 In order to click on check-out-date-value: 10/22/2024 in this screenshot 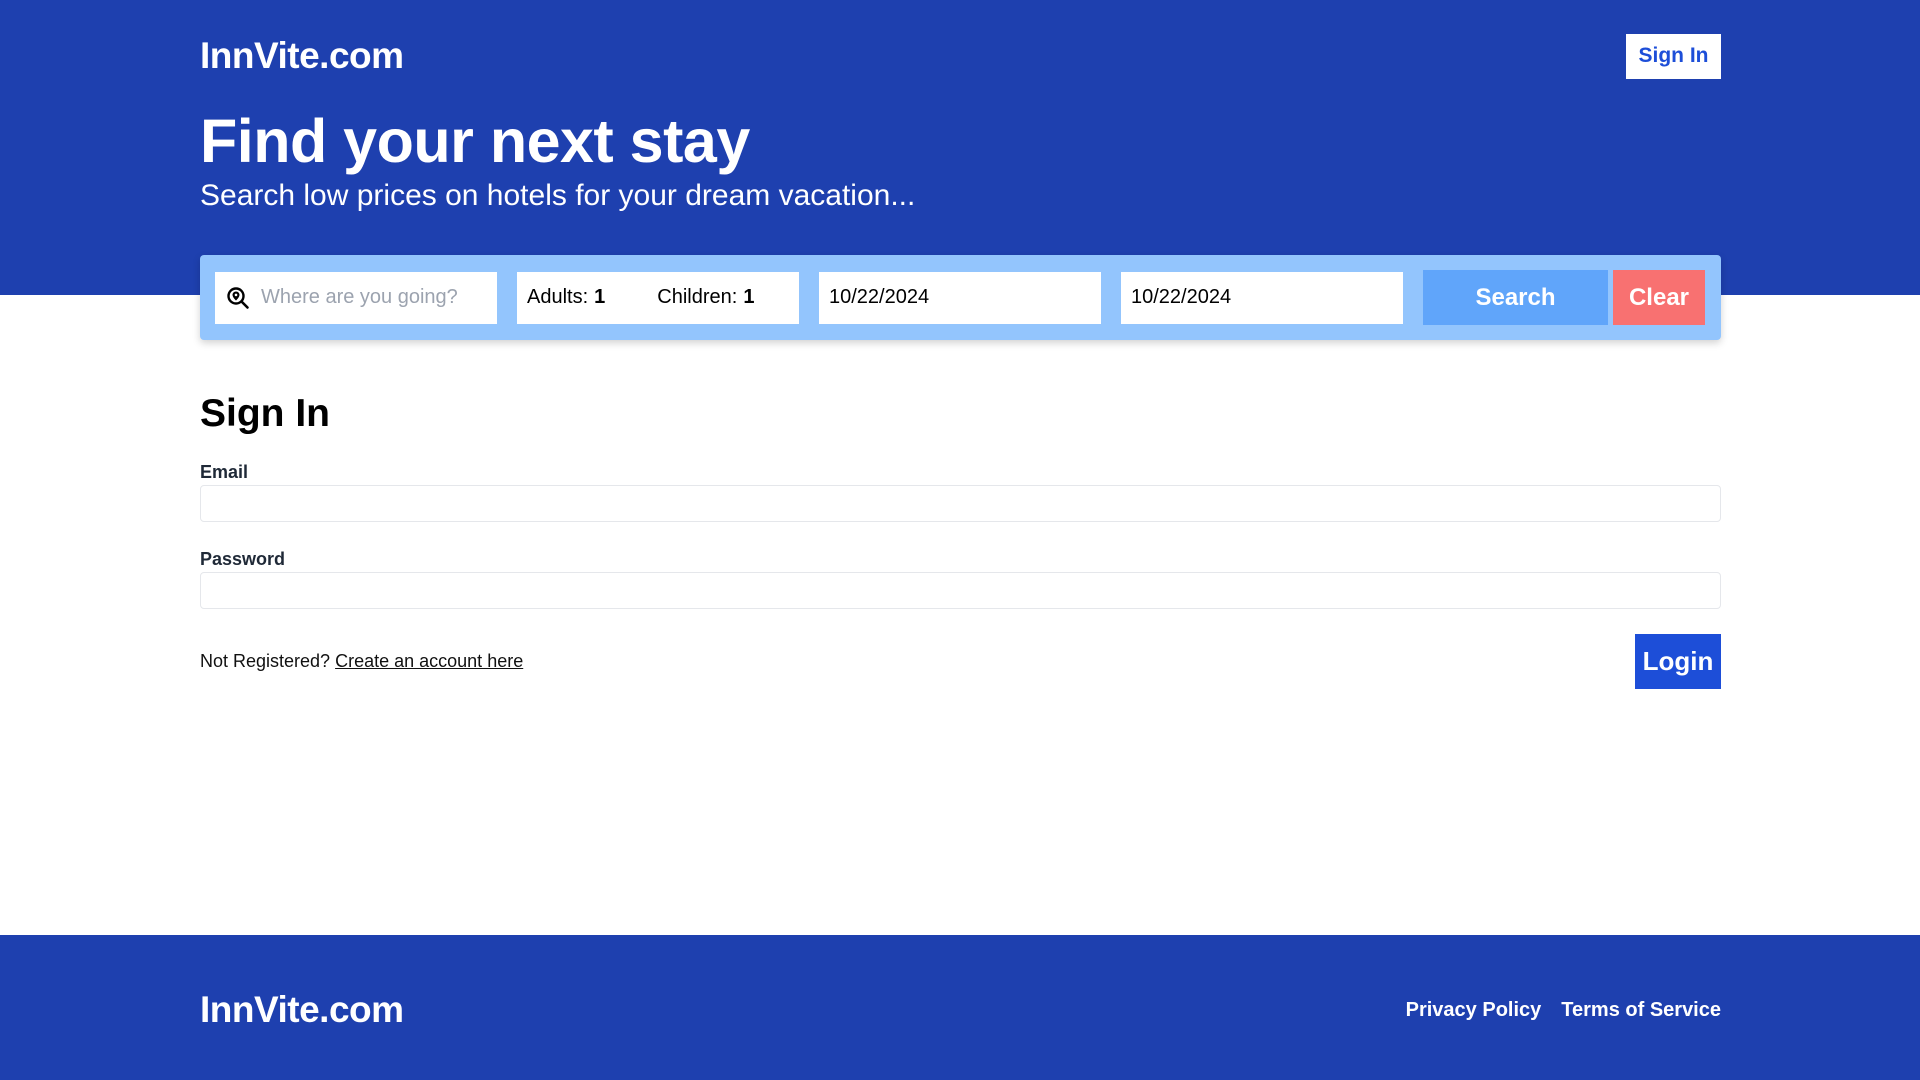, I will do `click(1181, 297)`.